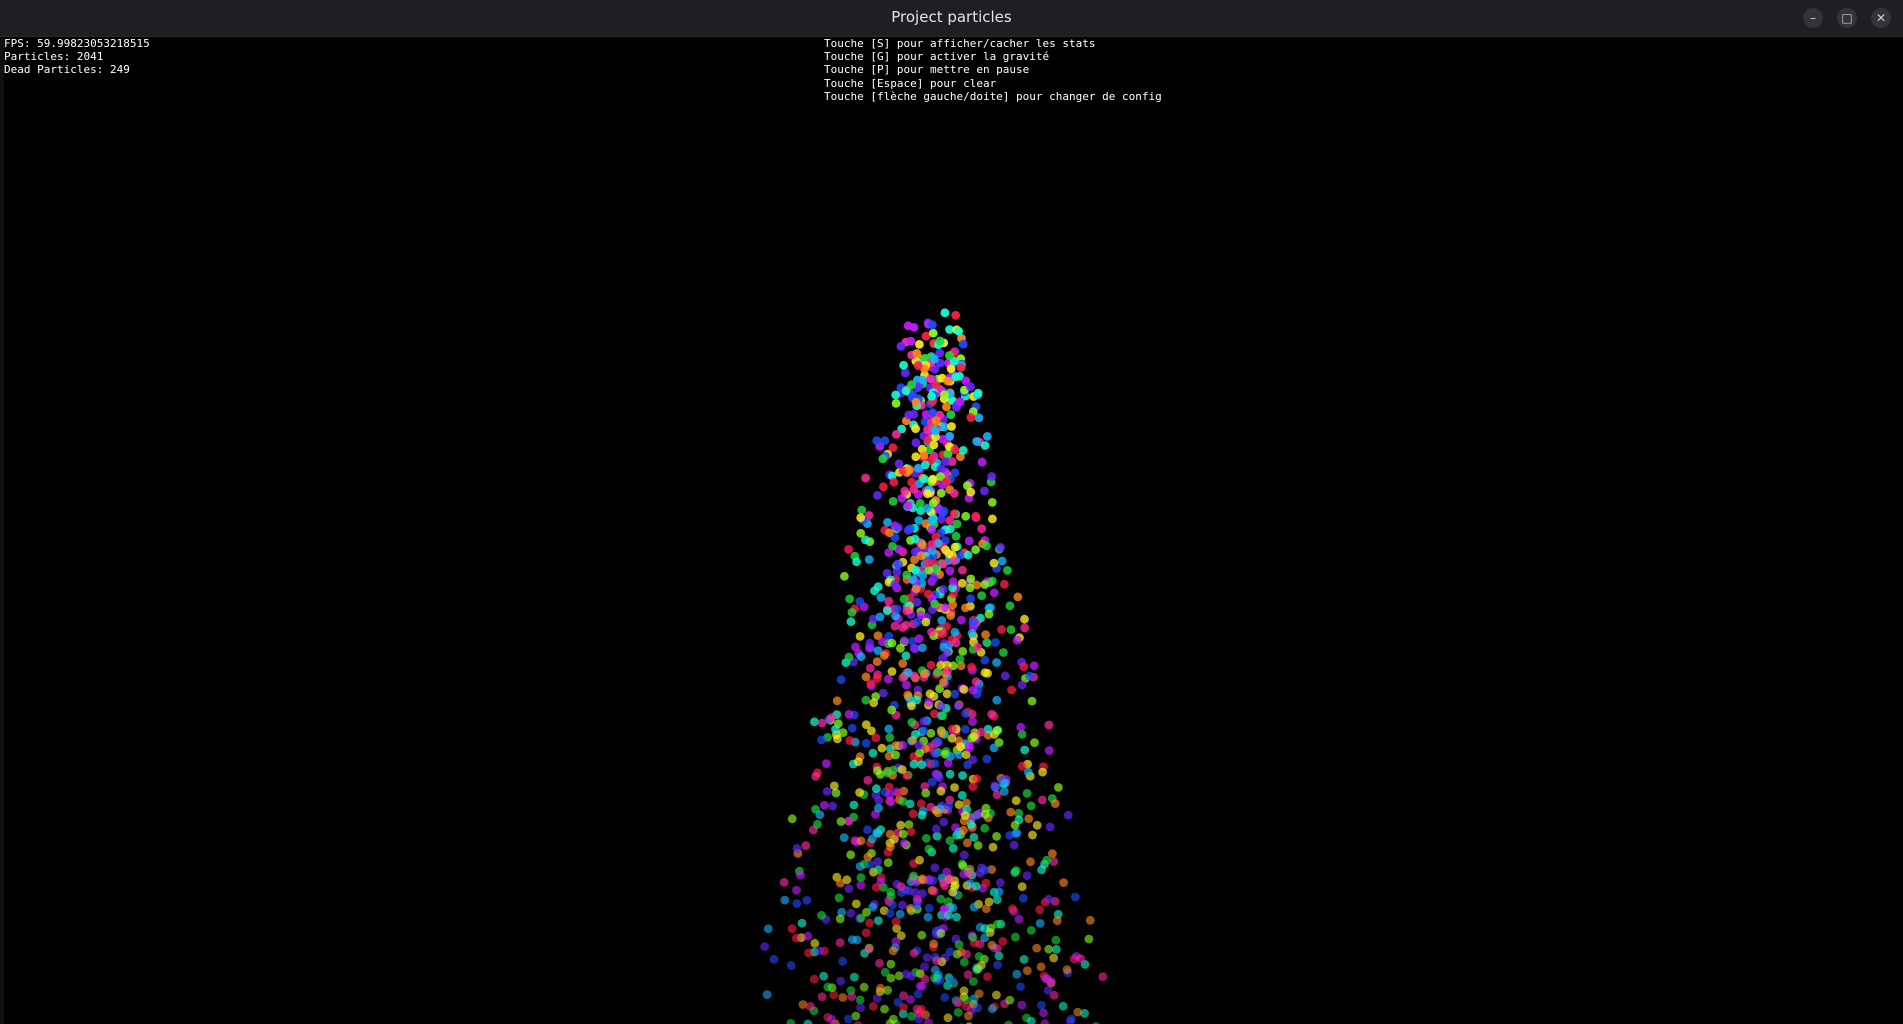  Describe the element at coordinates (1881, 18) in the screenshot. I see `close-button: ✕` at that location.